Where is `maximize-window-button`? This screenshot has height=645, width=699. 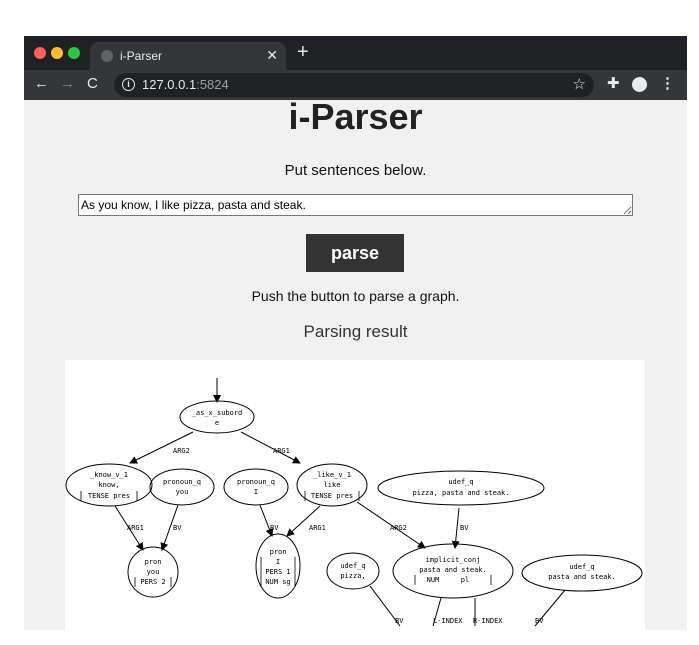
maximize-window-button is located at coordinates (74, 53).